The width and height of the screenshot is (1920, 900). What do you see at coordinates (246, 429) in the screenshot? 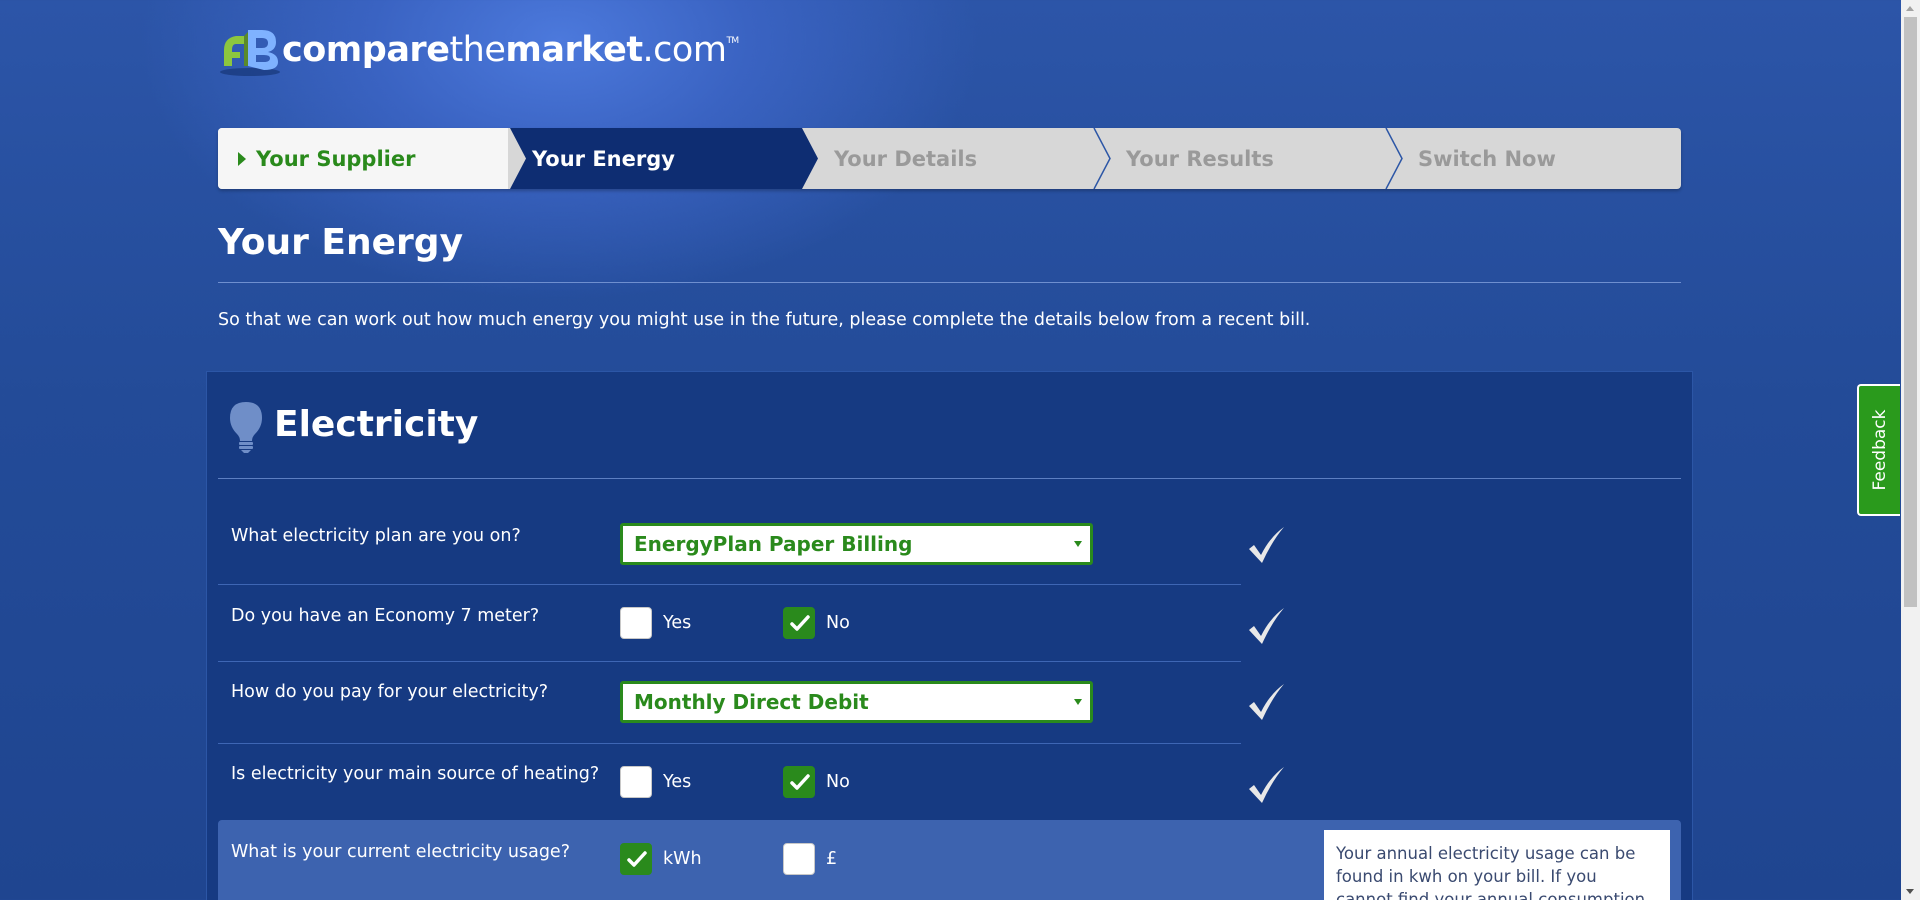
I see `lightbulb-icon` at bounding box center [246, 429].